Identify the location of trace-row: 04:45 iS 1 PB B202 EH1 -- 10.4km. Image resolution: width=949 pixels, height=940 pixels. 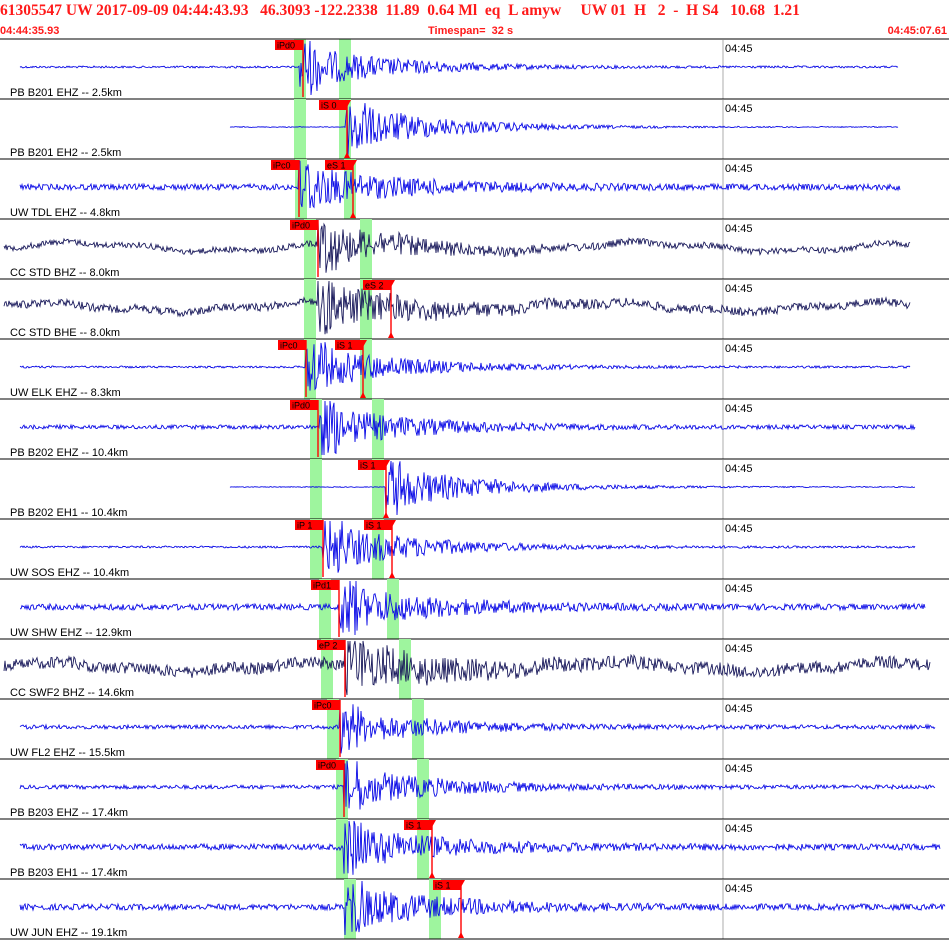
(474, 489).